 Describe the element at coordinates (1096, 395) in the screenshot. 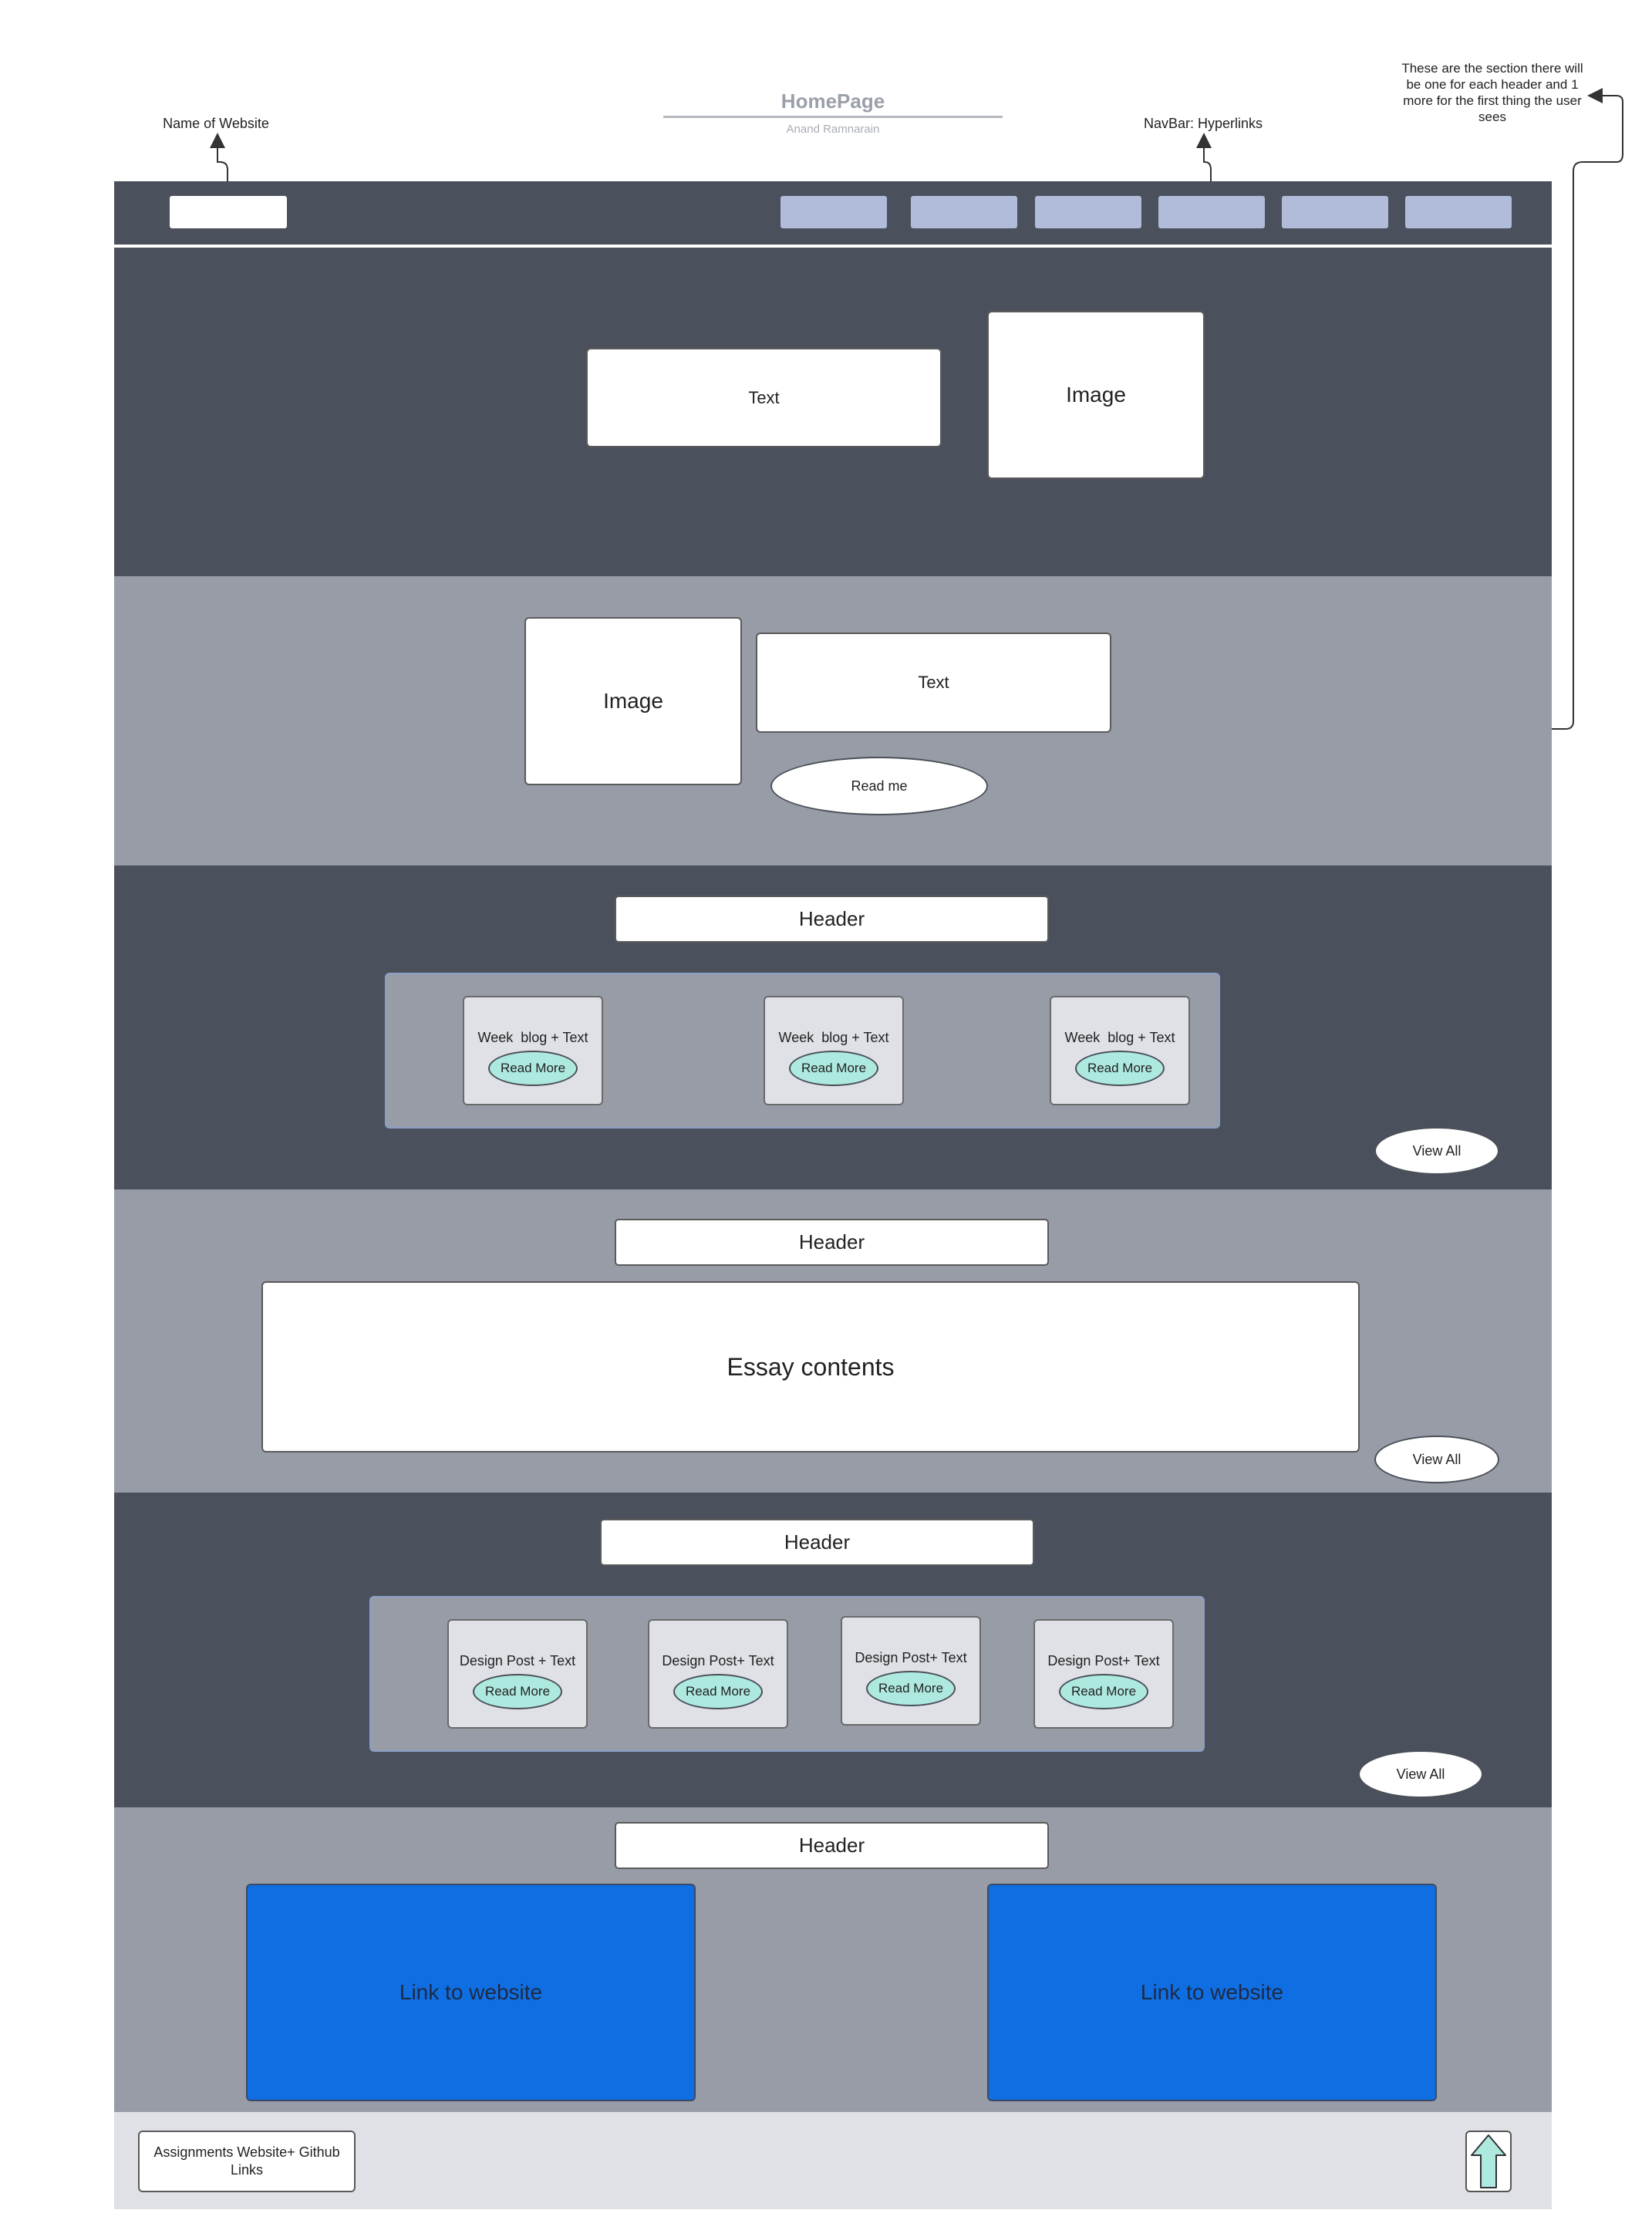

I see `hero-image-box: Image` at that location.